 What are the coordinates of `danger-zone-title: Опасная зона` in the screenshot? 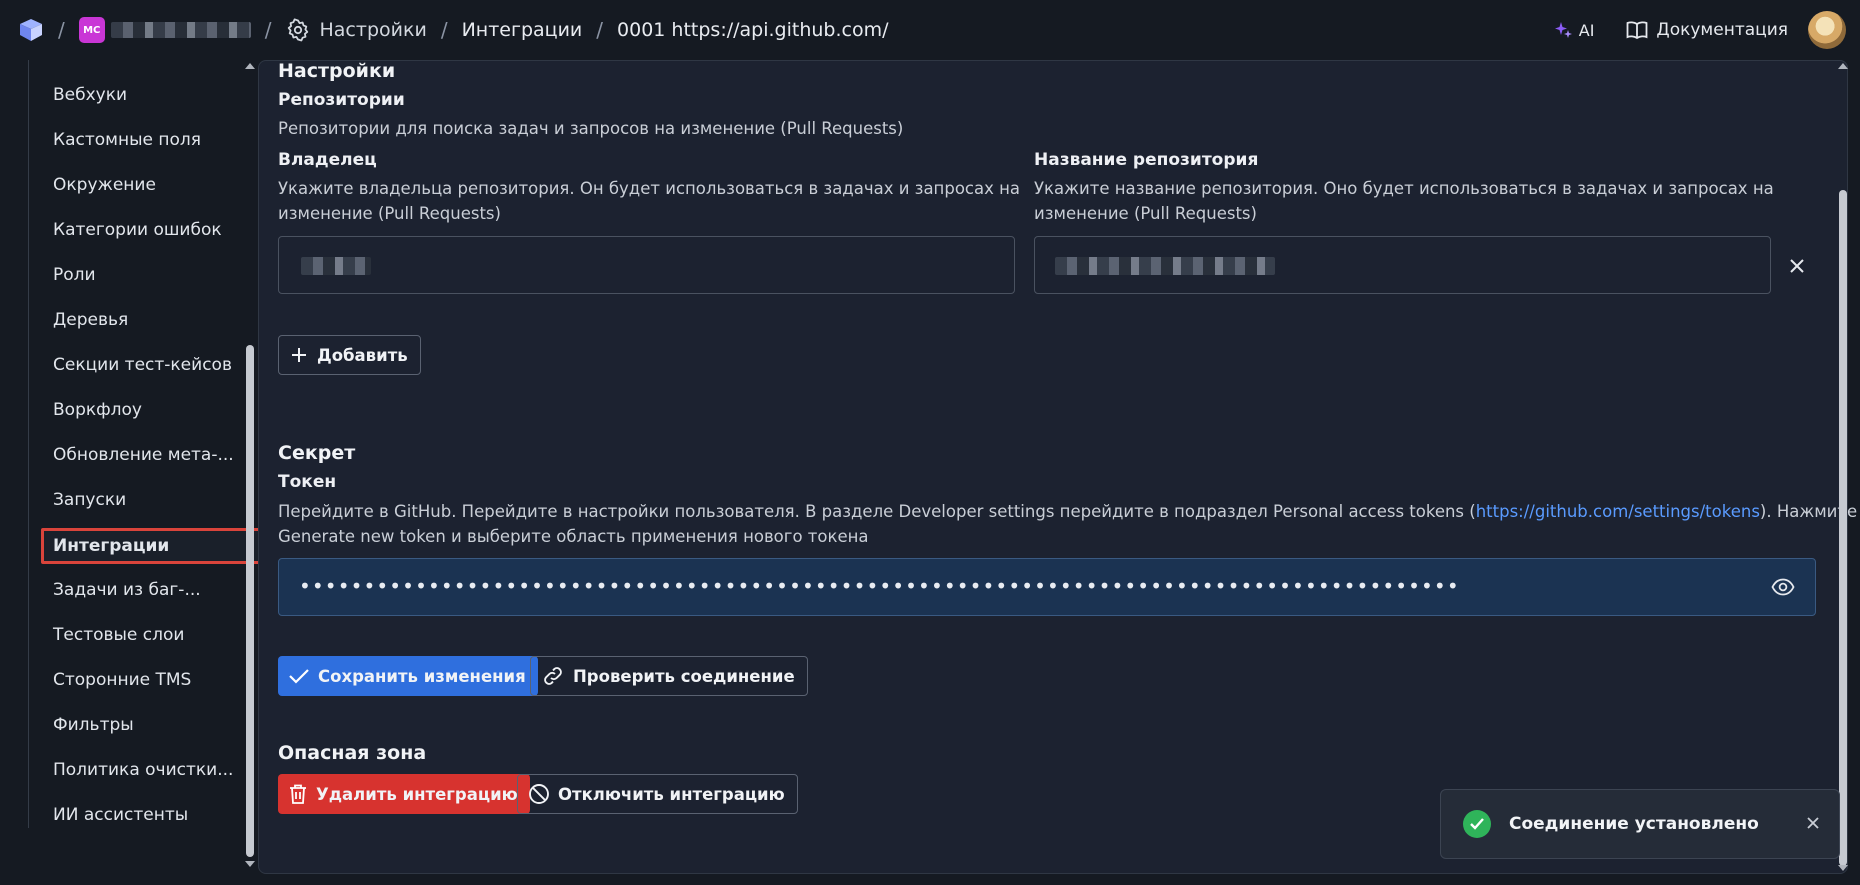 It's located at (352, 753).